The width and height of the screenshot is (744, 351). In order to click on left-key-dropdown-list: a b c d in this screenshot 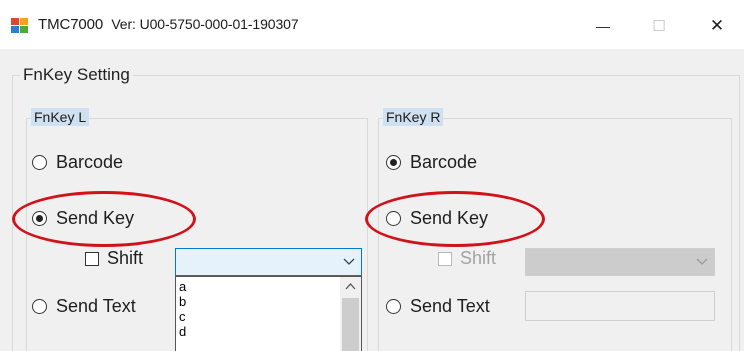, I will do `click(268, 313)`.